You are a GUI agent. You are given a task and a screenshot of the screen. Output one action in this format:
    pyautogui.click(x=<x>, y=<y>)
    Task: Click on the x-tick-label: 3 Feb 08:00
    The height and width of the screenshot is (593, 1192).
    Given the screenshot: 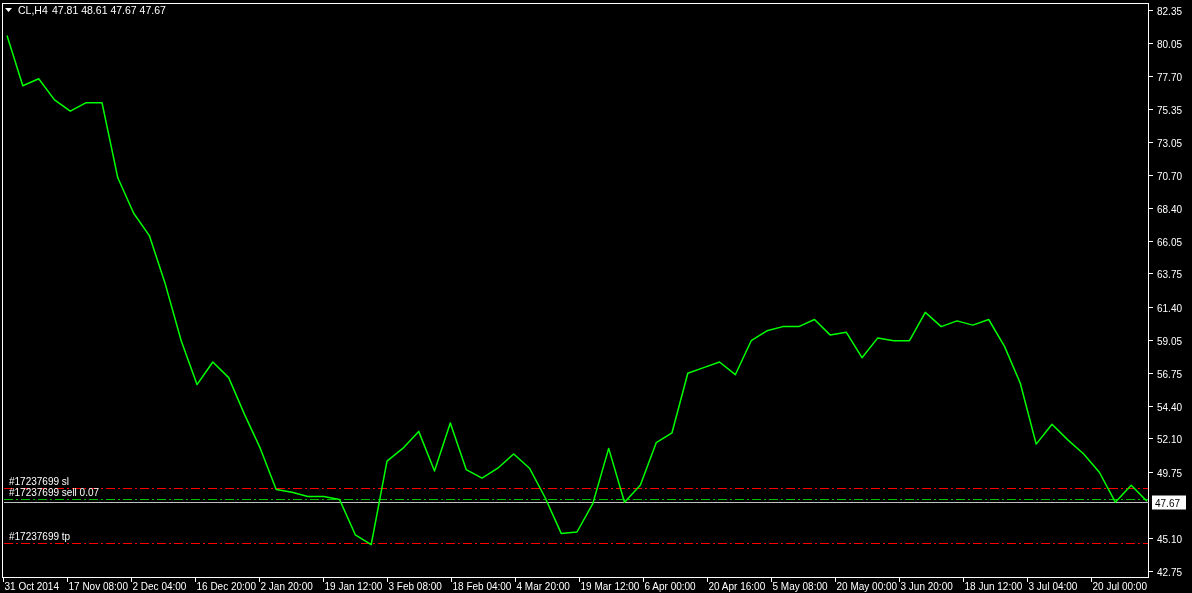 What is the action you would take?
    pyautogui.click(x=415, y=586)
    